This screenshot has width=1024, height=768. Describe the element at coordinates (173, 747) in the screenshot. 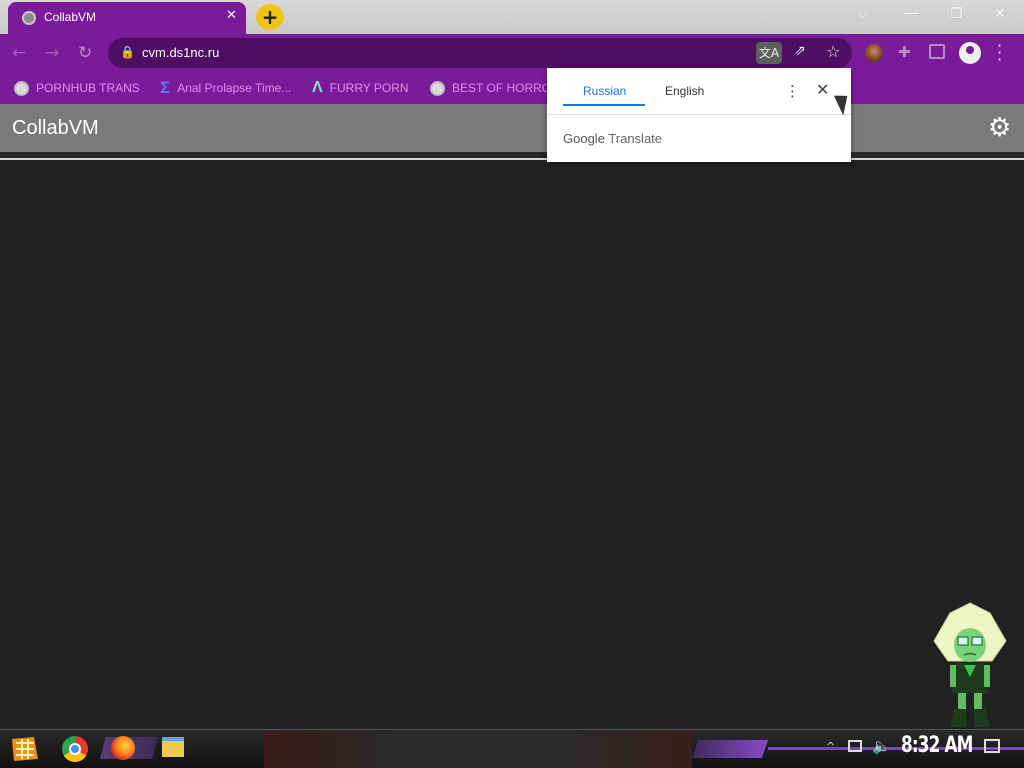

I see `file-explorer-icon` at that location.